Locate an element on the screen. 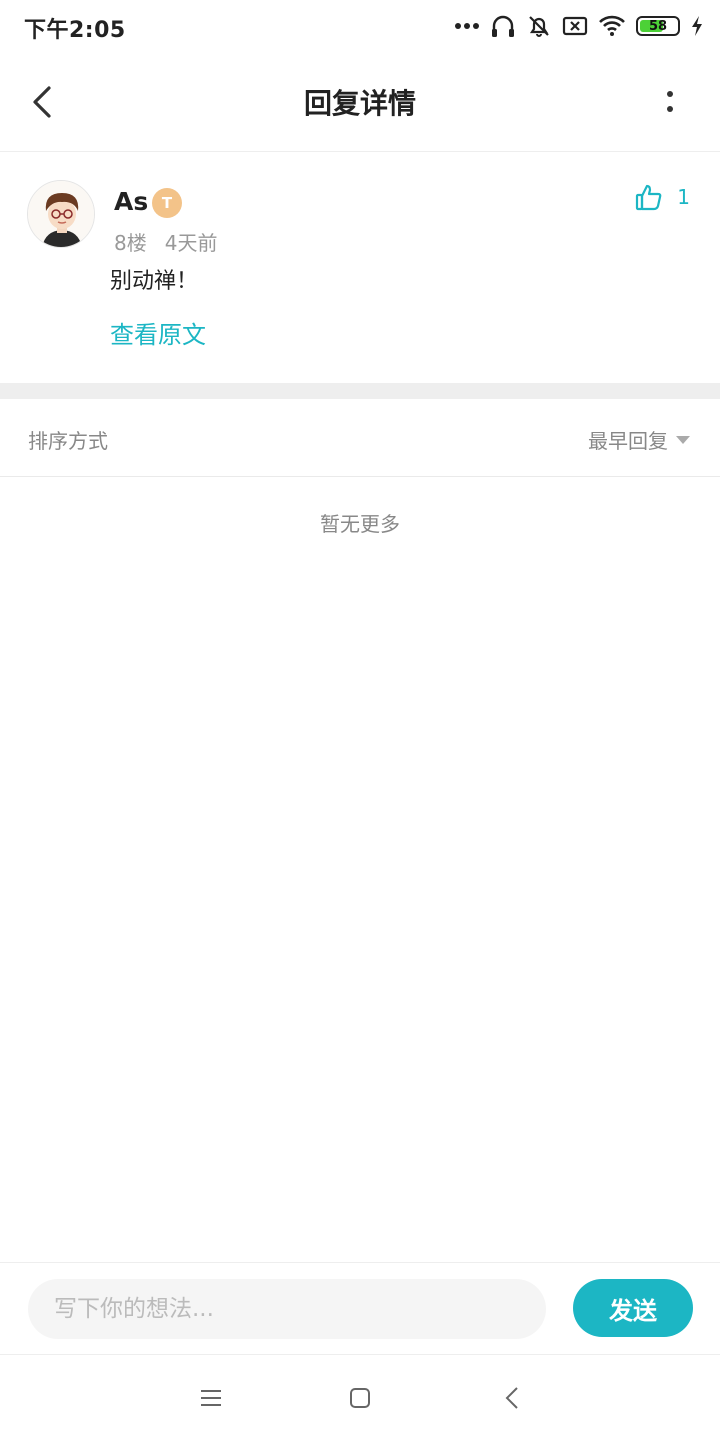  system-nav-bar is located at coordinates (360, 1397).